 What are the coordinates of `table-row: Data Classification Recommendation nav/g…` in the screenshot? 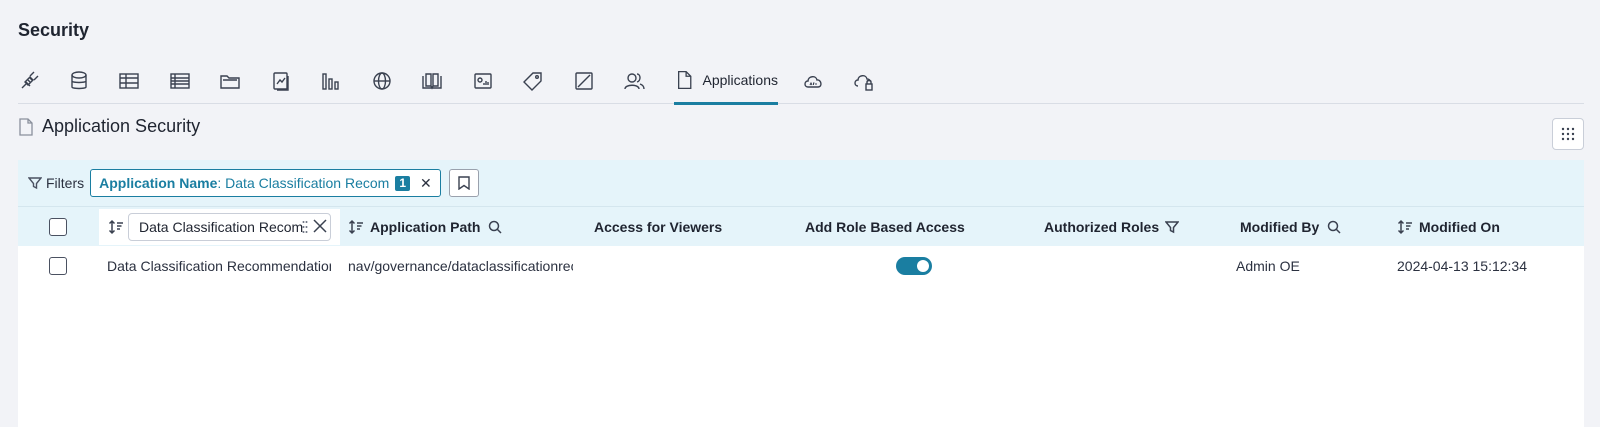 It's located at (801, 266).